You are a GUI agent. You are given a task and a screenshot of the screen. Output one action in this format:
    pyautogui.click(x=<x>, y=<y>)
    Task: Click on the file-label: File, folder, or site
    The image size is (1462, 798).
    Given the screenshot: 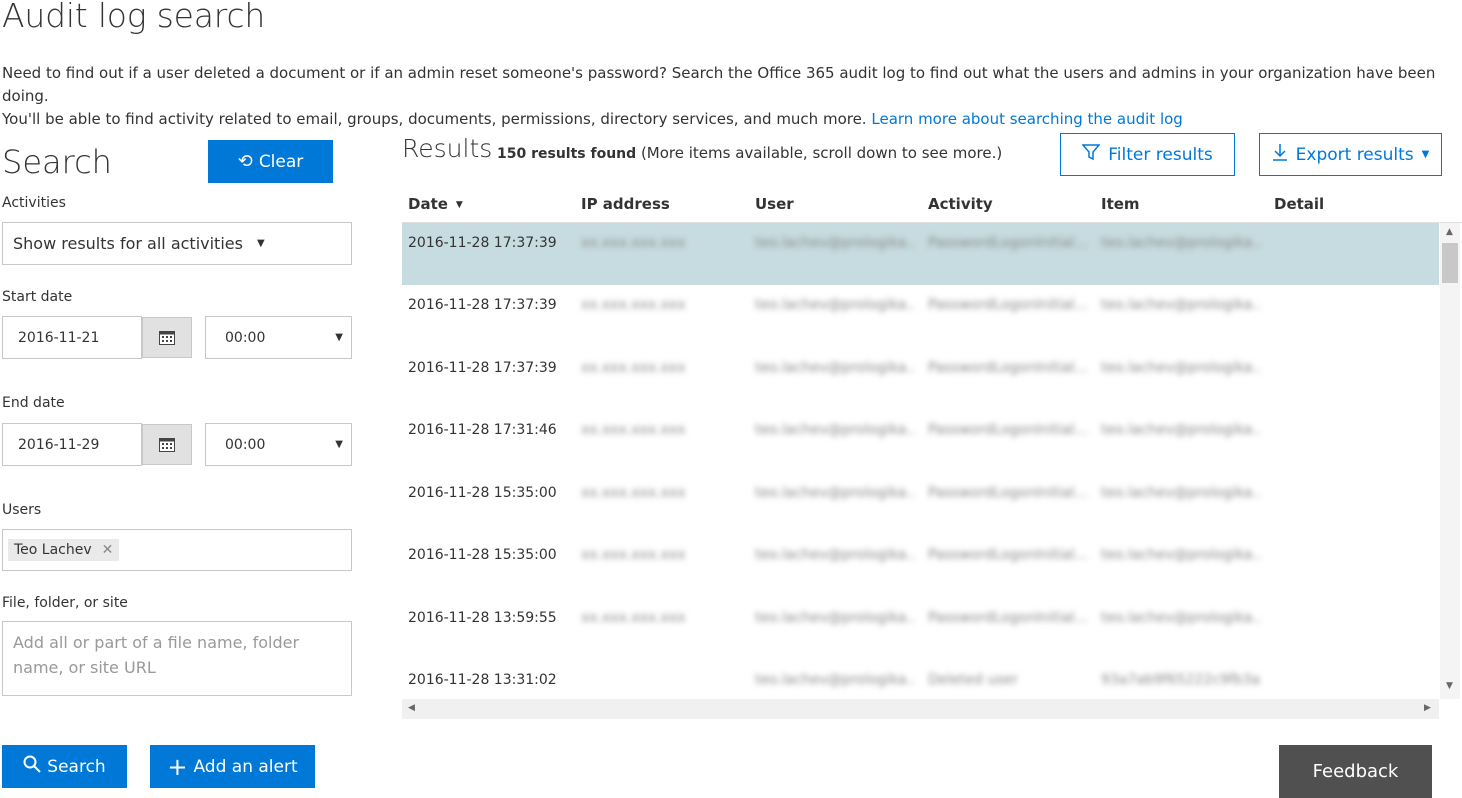 What is the action you would take?
    pyautogui.click(x=65, y=603)
    